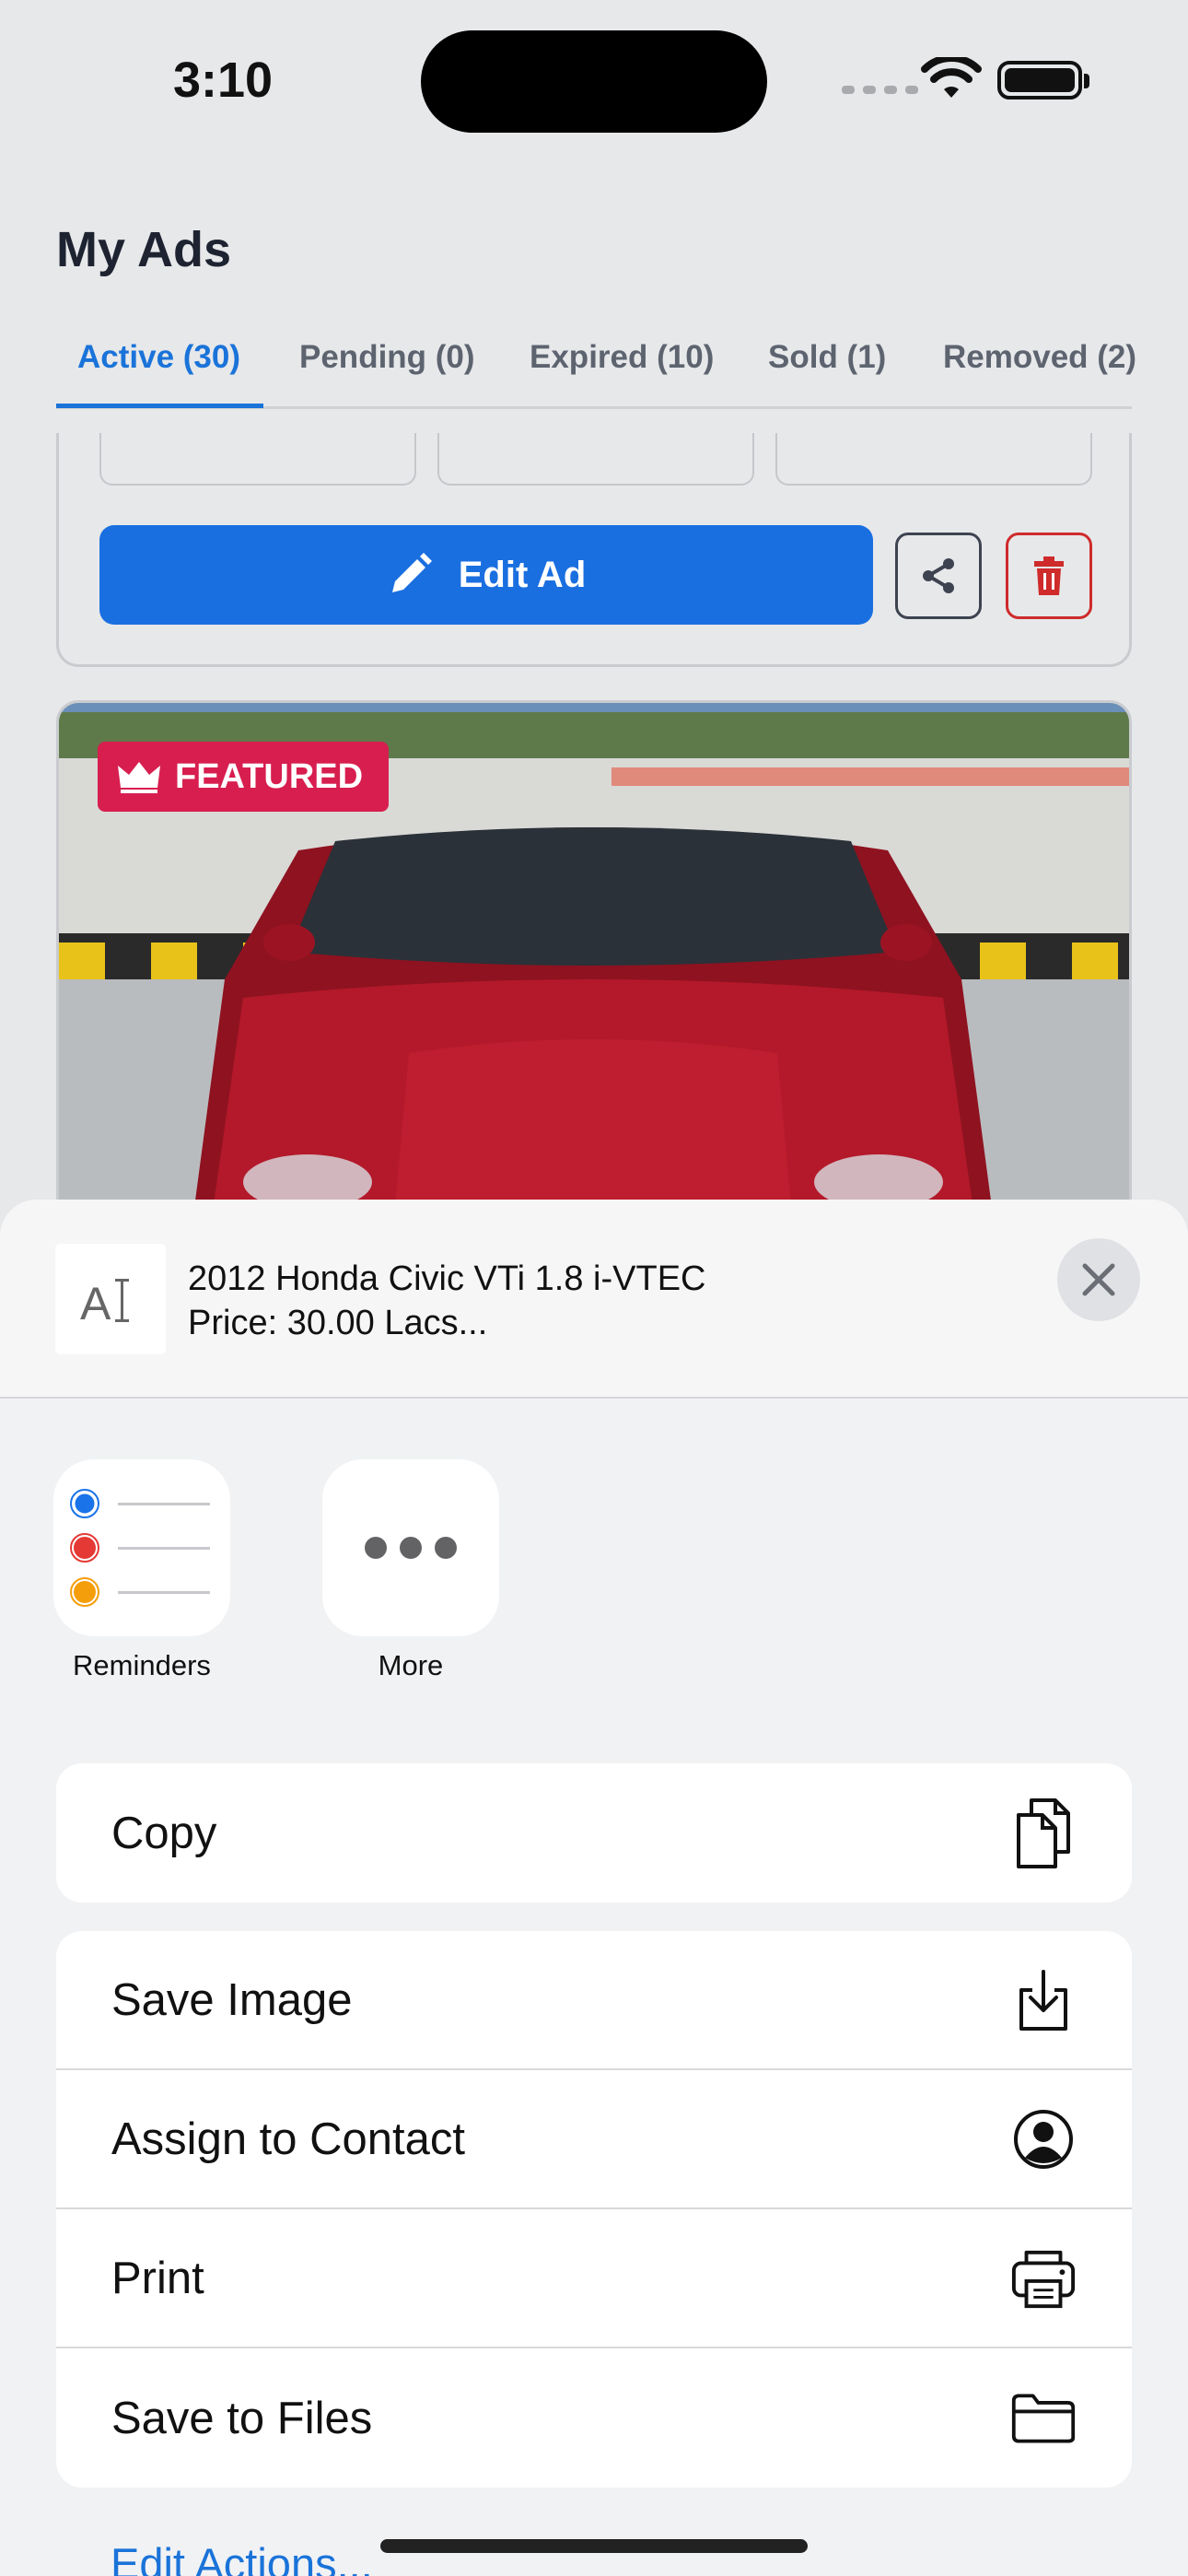 Image resolution: width=1188 pixels, height=2576 pixels. I want to click on print-label: Print, so click(157, 2278).